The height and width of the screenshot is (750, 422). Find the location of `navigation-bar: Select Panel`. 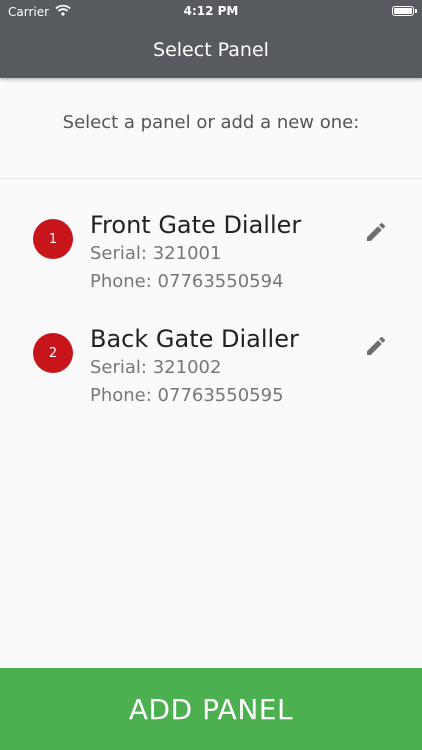

navigation-bar: Select Panel is located at coordinates (211, 50).